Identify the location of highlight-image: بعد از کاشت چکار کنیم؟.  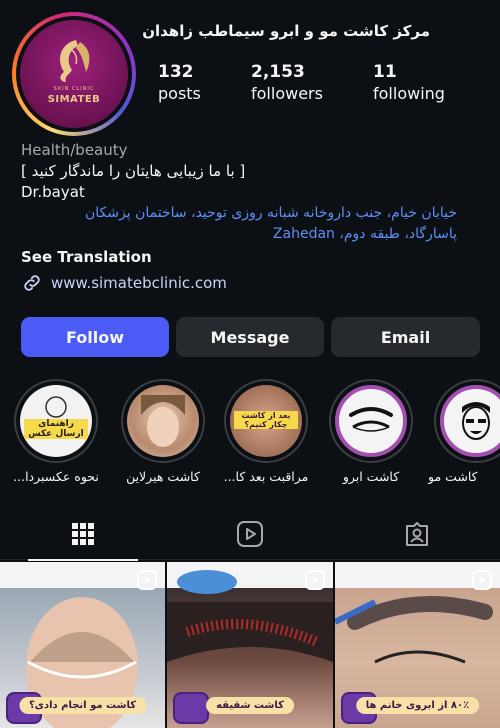
(266, 421).